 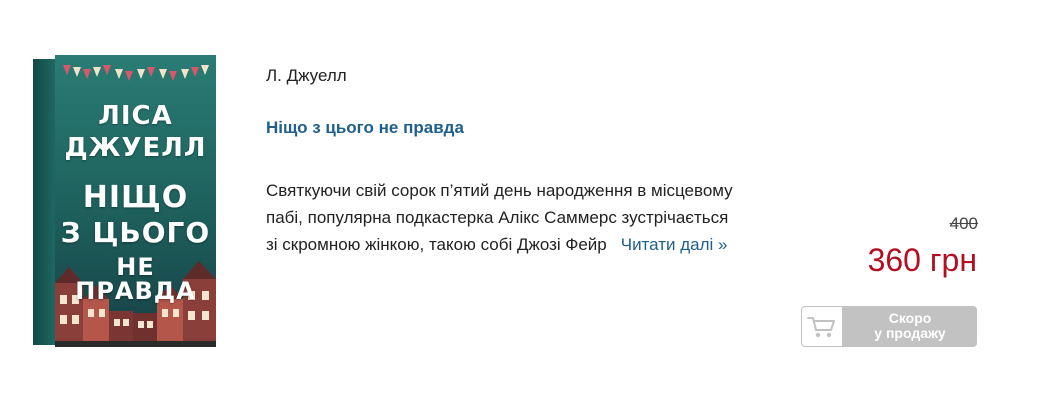 What do you see at coordinates (910, 333) in the screenshot?
I see `coming-soon-label-line-2: у продажу` at bounding box center [910, 333].